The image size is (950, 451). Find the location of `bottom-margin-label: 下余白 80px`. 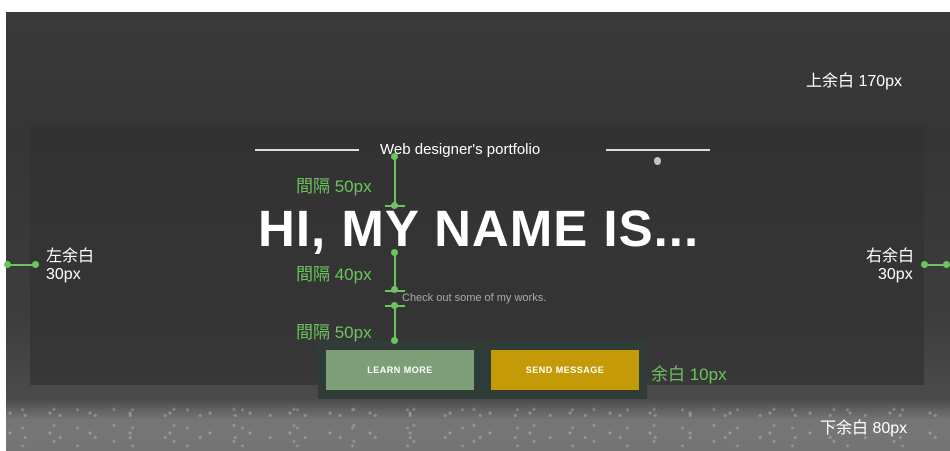

bottom-margin-label: 下余白 80px is located at coordinates (864, 428).